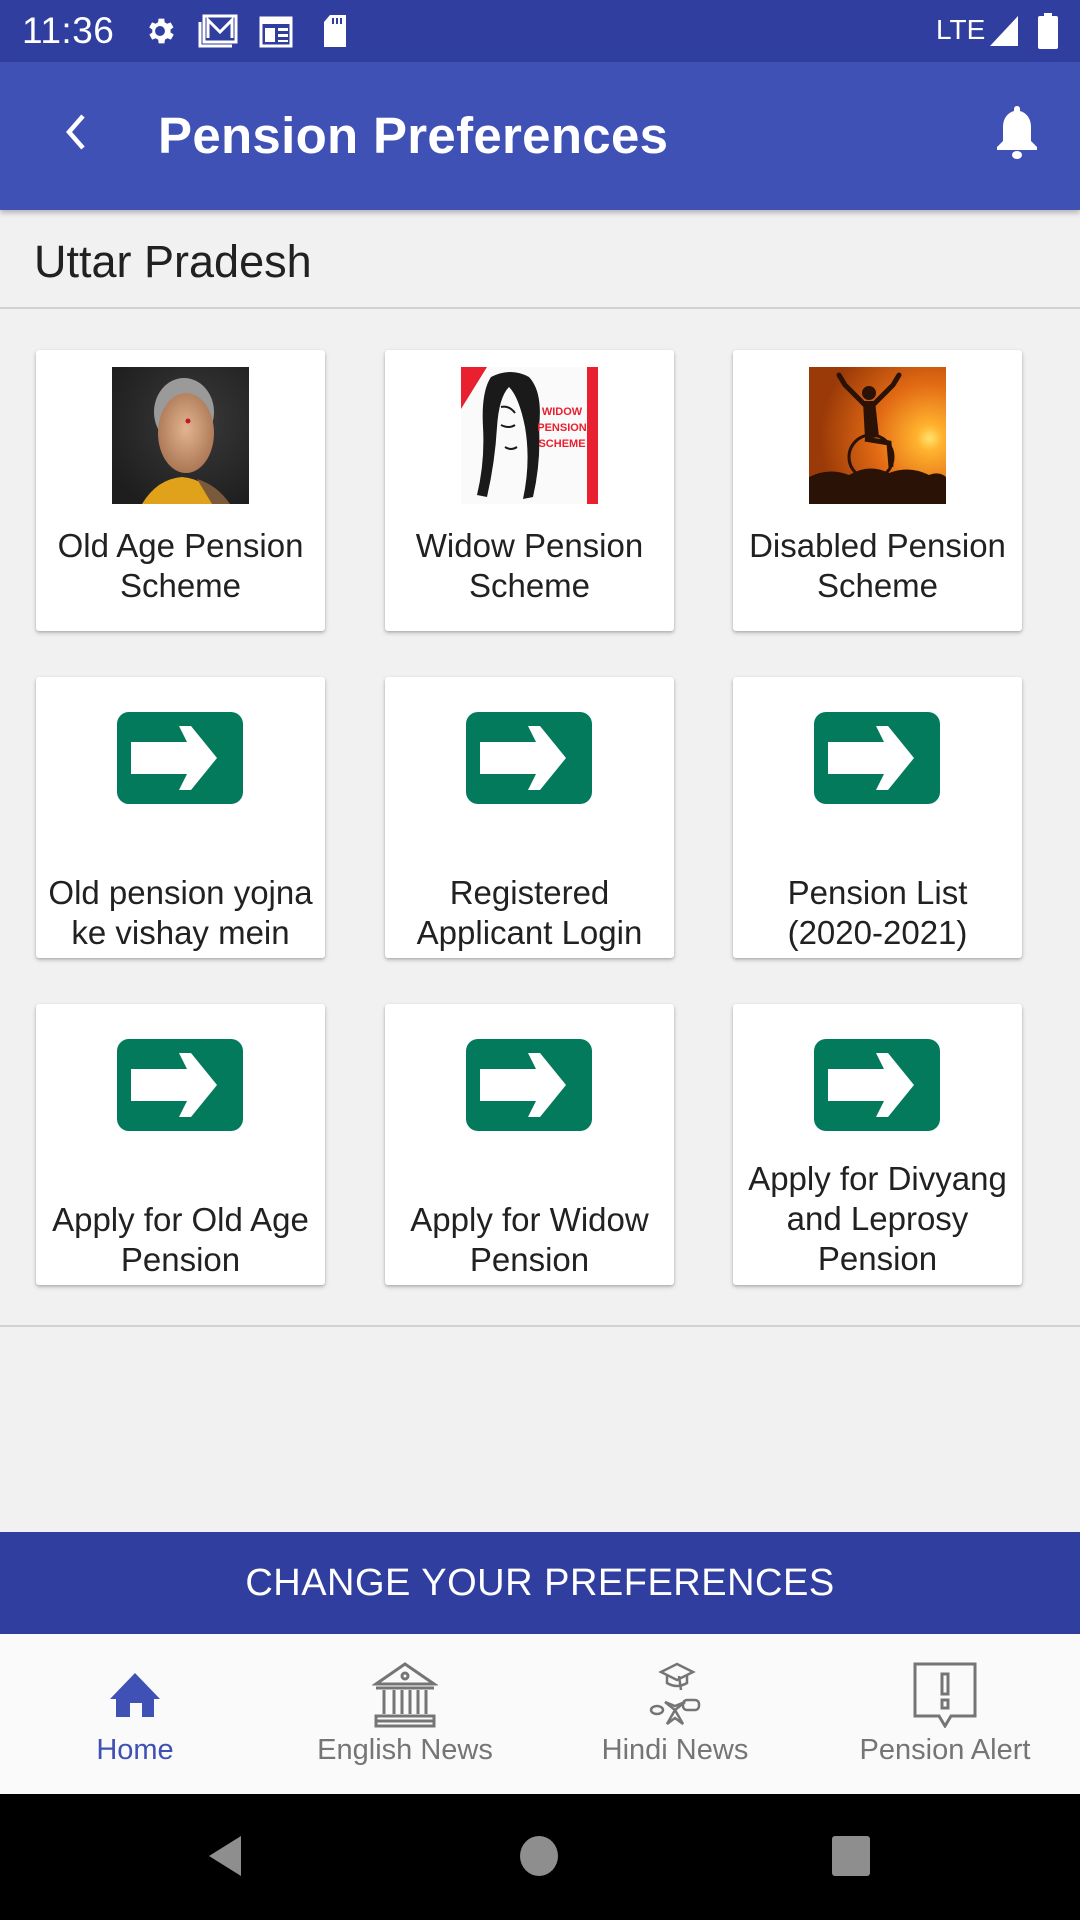  I want to click on app-bar: Pension Preferences, so click(540, 136).